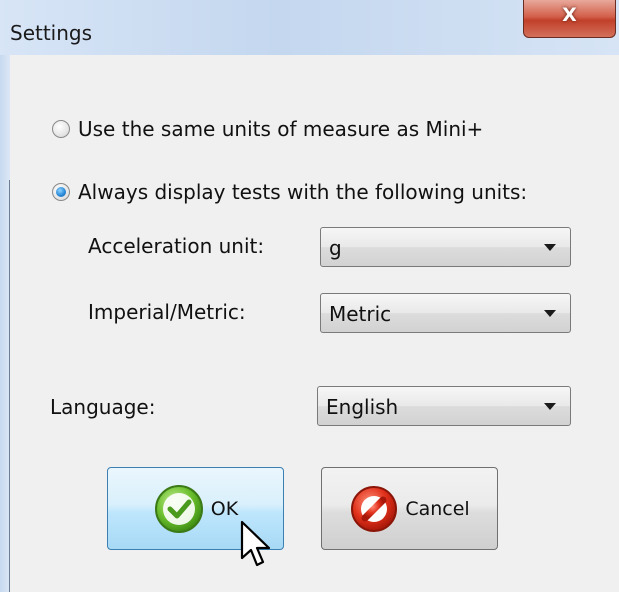  I want to click on ok-button-label: OK, so click(224, 508).